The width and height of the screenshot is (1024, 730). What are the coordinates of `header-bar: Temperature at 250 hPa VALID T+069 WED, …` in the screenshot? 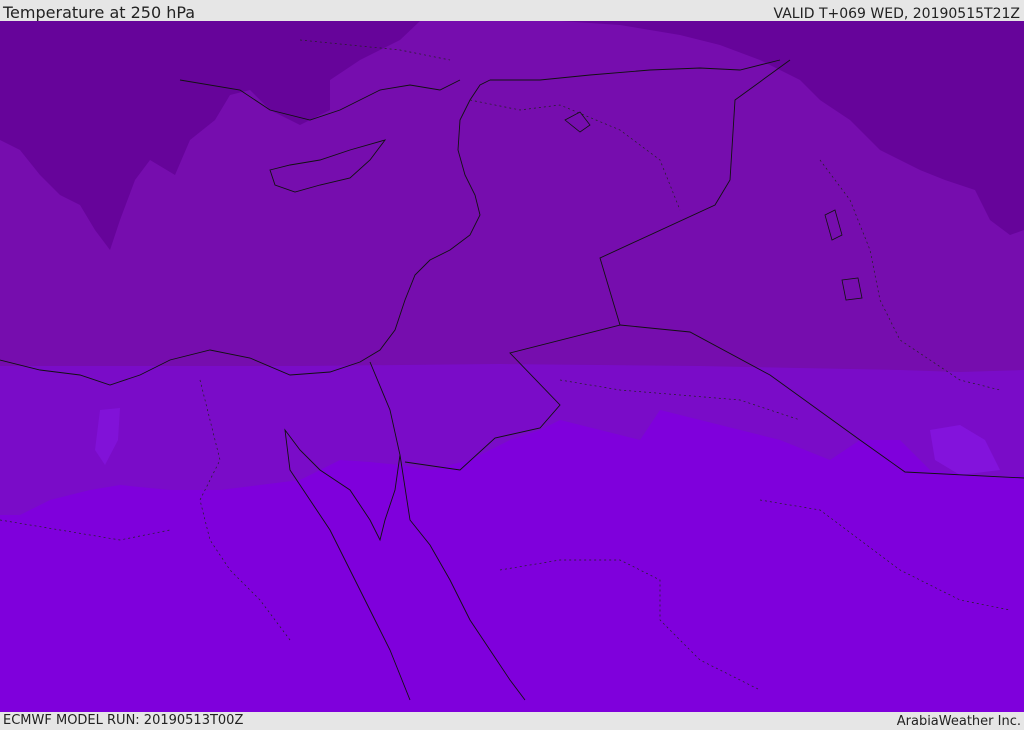 It's located at (512, 11).